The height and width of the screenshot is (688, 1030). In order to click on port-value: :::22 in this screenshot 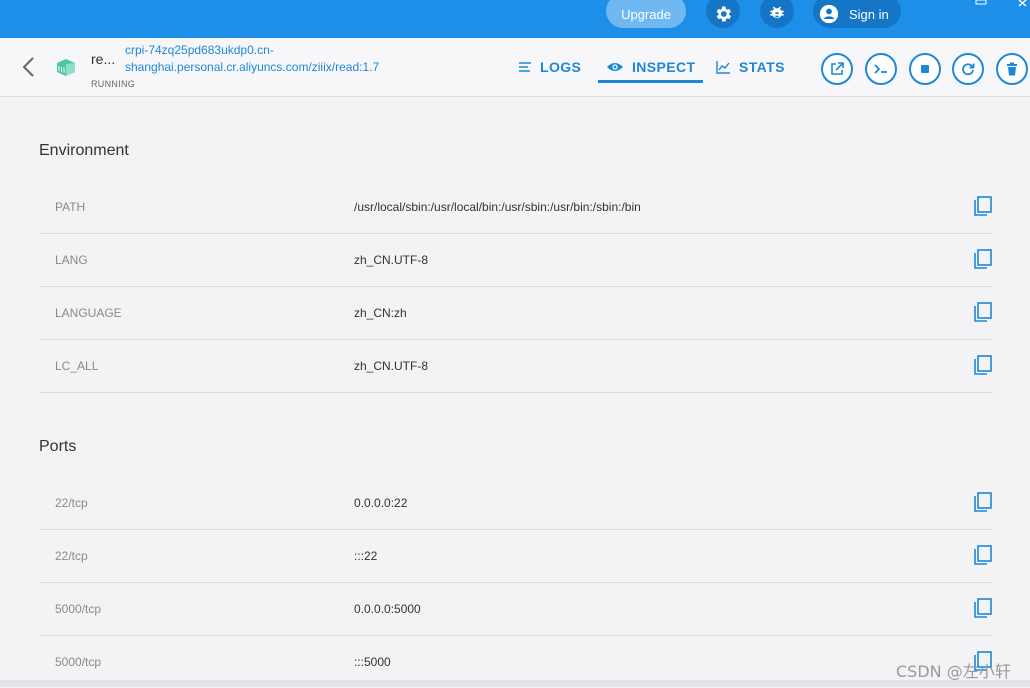, I will do `click(366, 556)`.